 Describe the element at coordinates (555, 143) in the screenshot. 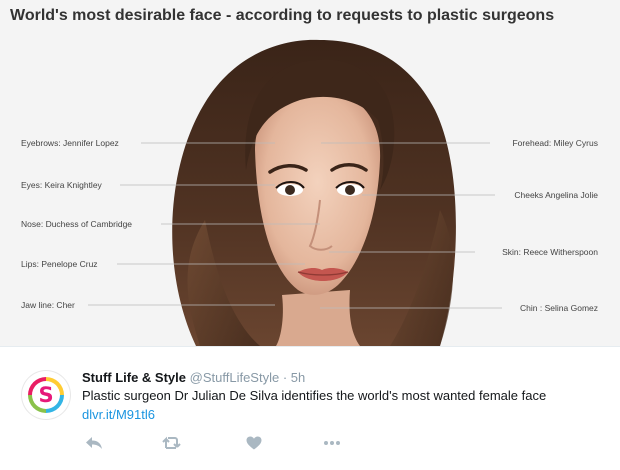

I see `annotation-forehead: Forehead: Miley Cyrus` at that location.